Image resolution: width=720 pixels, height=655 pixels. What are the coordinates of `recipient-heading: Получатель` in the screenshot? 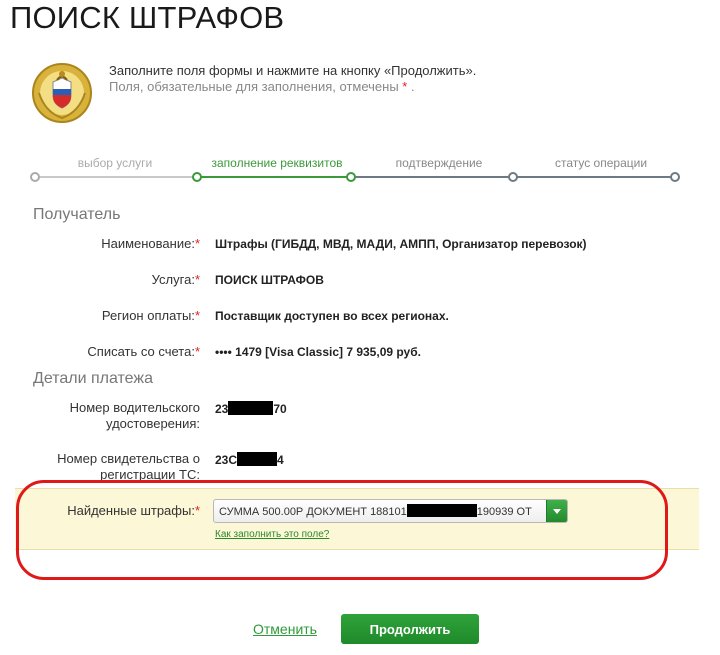 It's located at (77, 214).